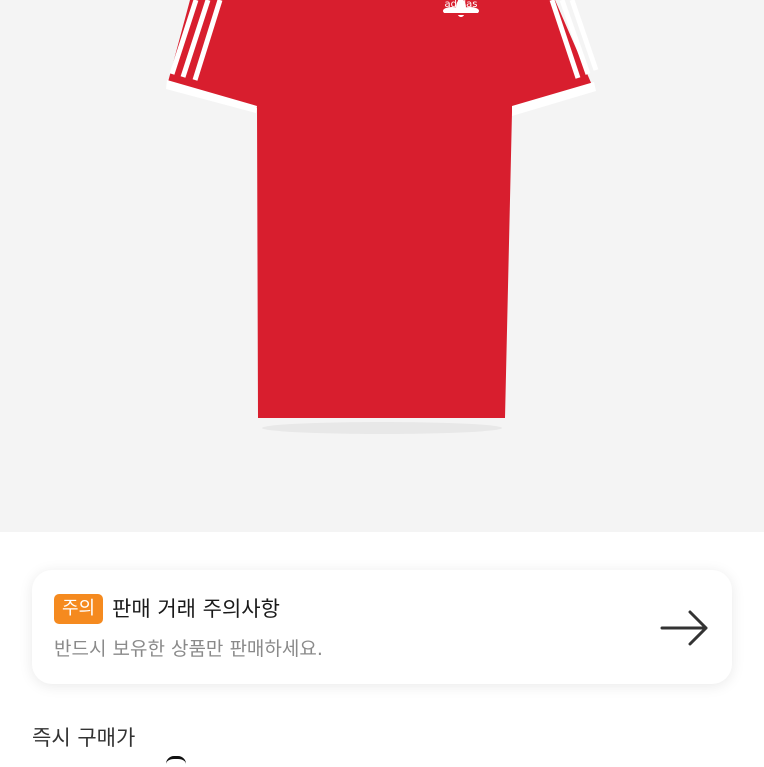 The image size is (764, 767). Describe the element at coordinates (84, 738) in the screenshot. I see `instant-buy-price-label: 즉시 구매가` at that location.